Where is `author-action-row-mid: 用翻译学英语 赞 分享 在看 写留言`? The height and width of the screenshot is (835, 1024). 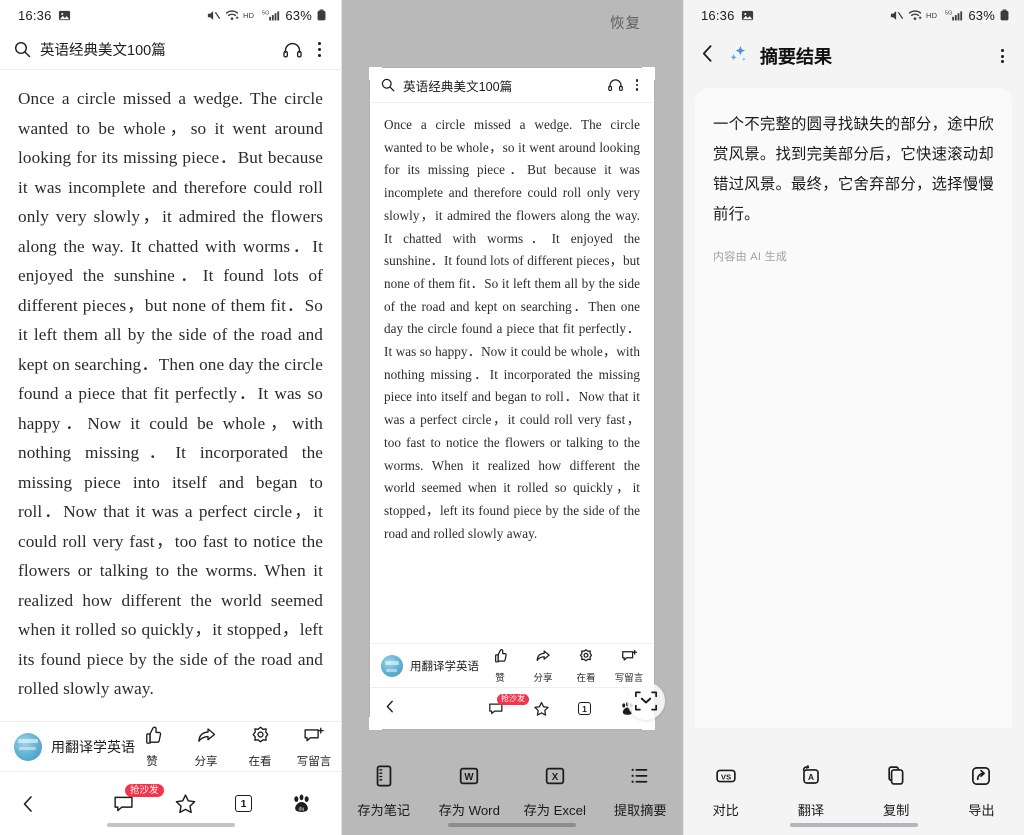 author-action-row-mid: 用翻译学英语 赞 分享 在看 写留言 is located at coordinates (512, 665).